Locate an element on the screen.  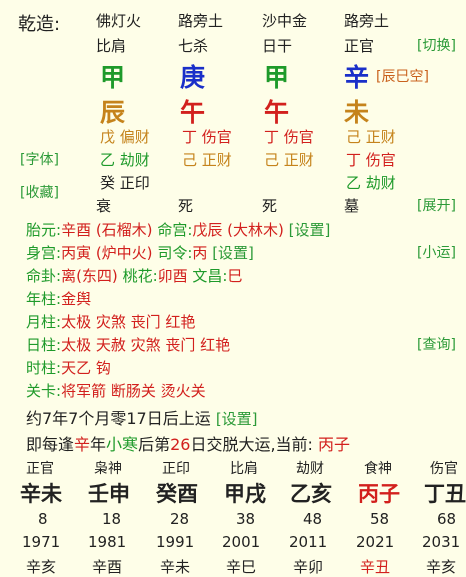
hidden-year-1: 戊 偏财 is located at coordinates (125, 137).